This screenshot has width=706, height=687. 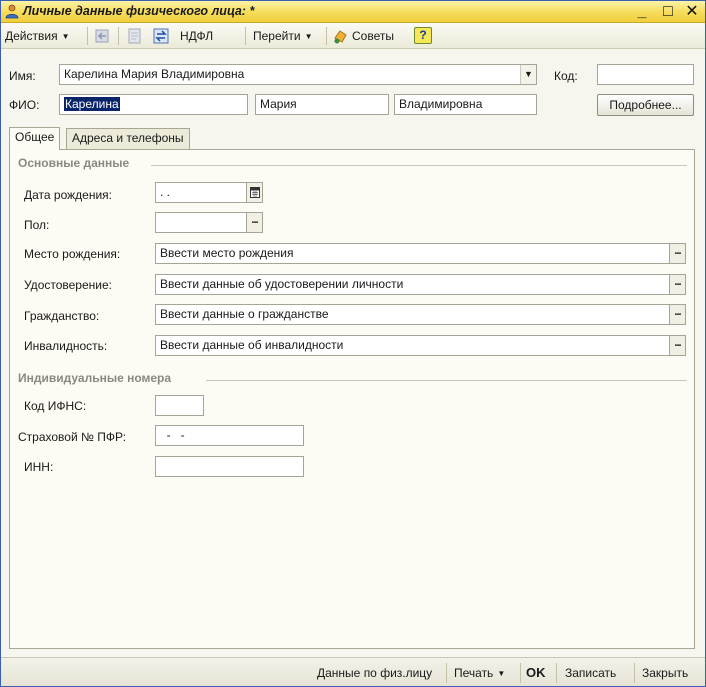 What do you see at coordinates (74, 163) in the screenshot?
I see `main-section-title: Основные данные` at bounding box center [74, 163].